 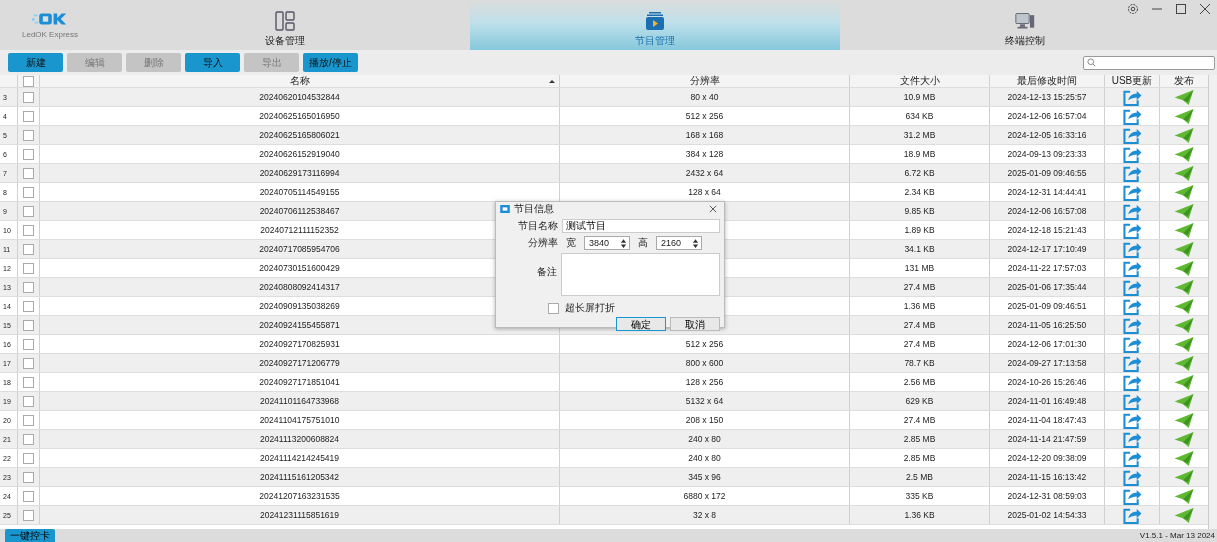 What do you see at coordinates (212, 62) in the screenshot?
I see `toolbar-button: 导入` at bounding box center [212, 62].